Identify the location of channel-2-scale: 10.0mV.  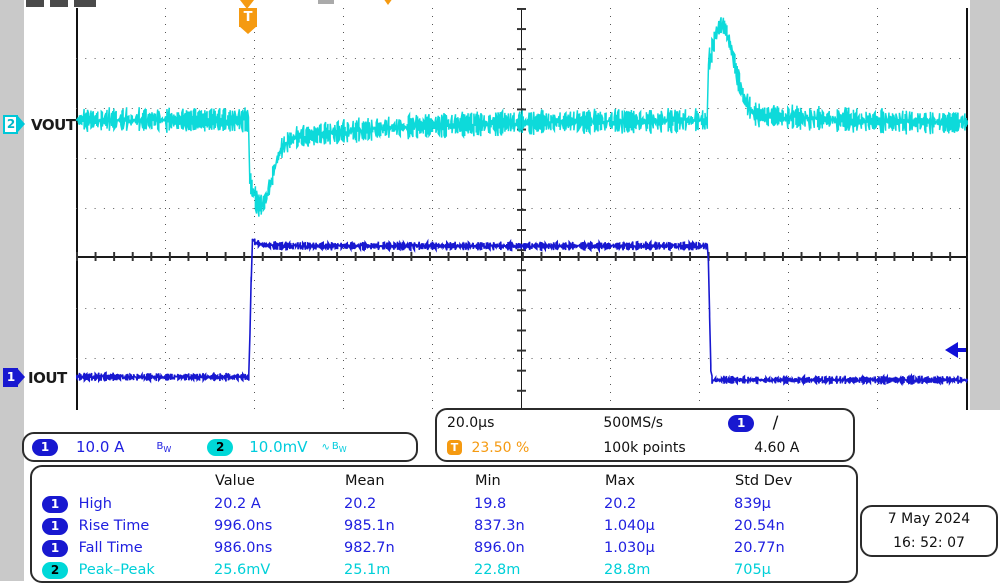
(278, 447).